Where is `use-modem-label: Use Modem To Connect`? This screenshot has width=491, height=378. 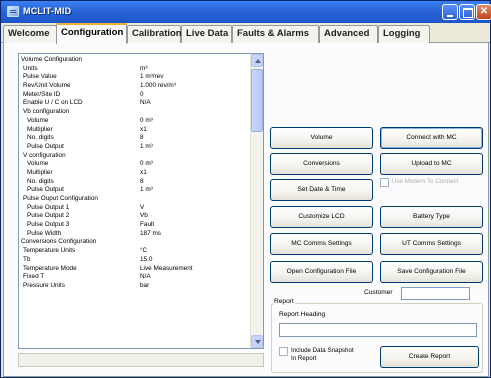
use-modem-label: Use Modem To Connect is located at coordinates (425, 181).